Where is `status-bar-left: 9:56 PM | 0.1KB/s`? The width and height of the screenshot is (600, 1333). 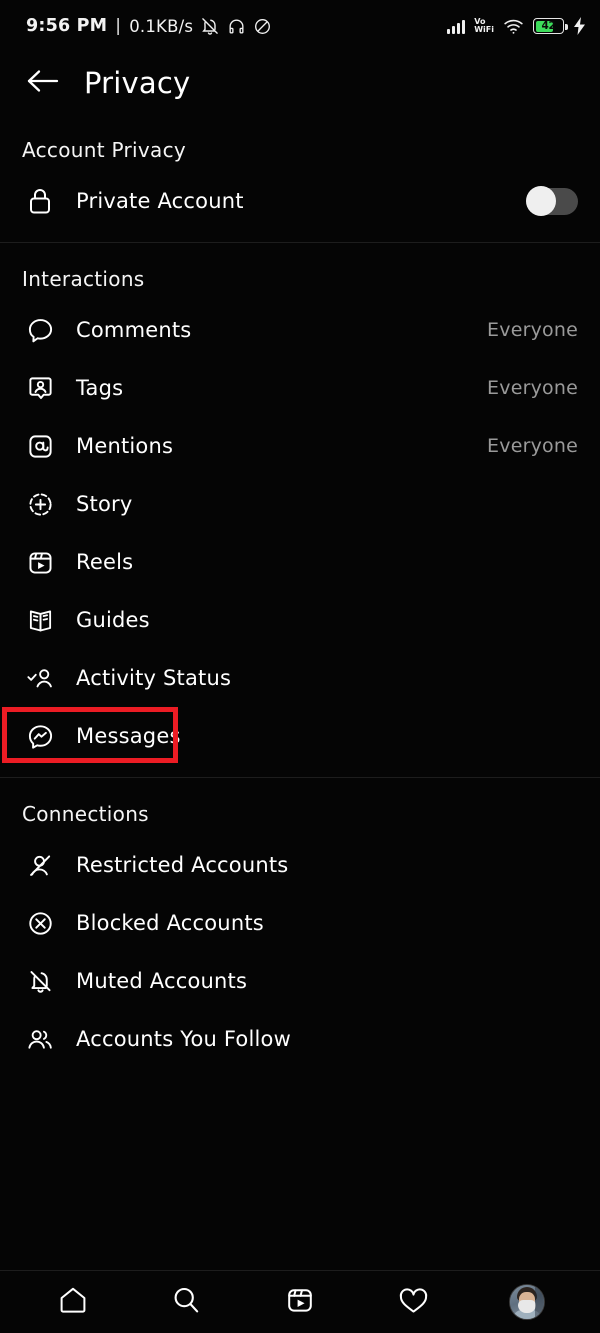 status-bar-left: 9:56 PM | 0.1KB/s is located at coordinates (149, 26).